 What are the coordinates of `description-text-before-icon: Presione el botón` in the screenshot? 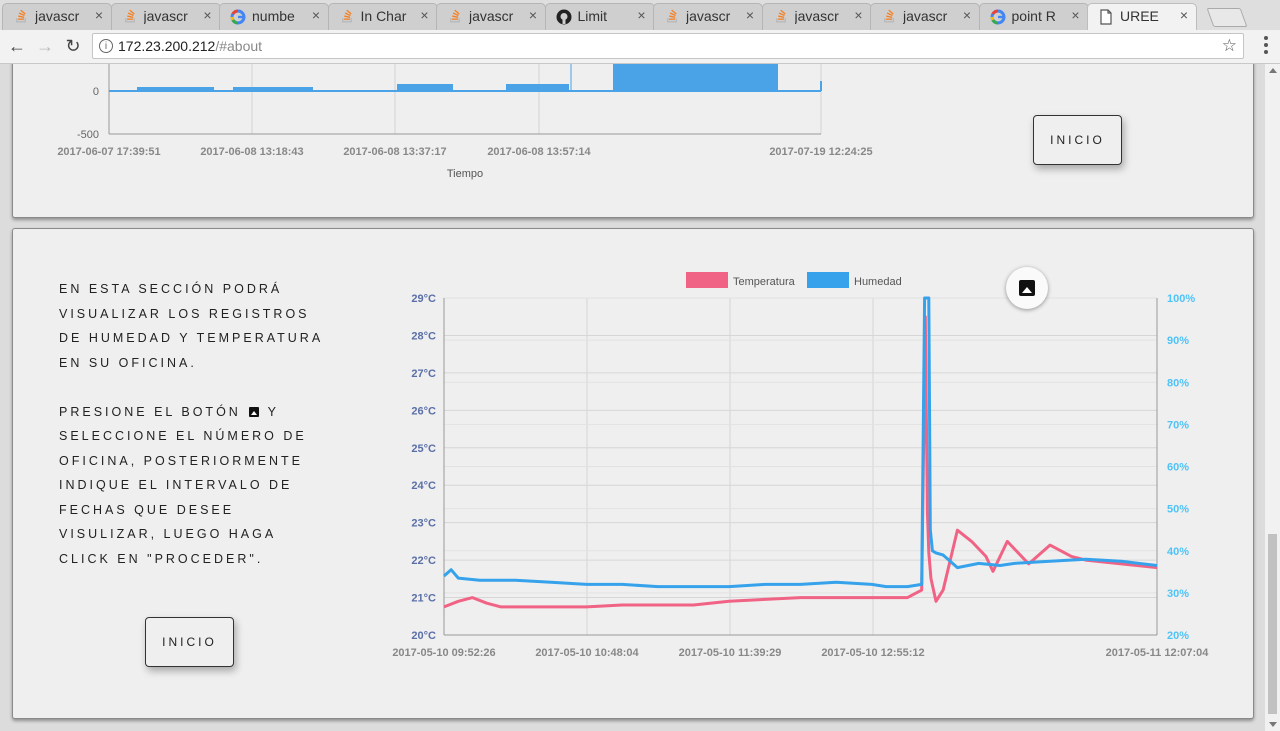 It's located at (150, 411).